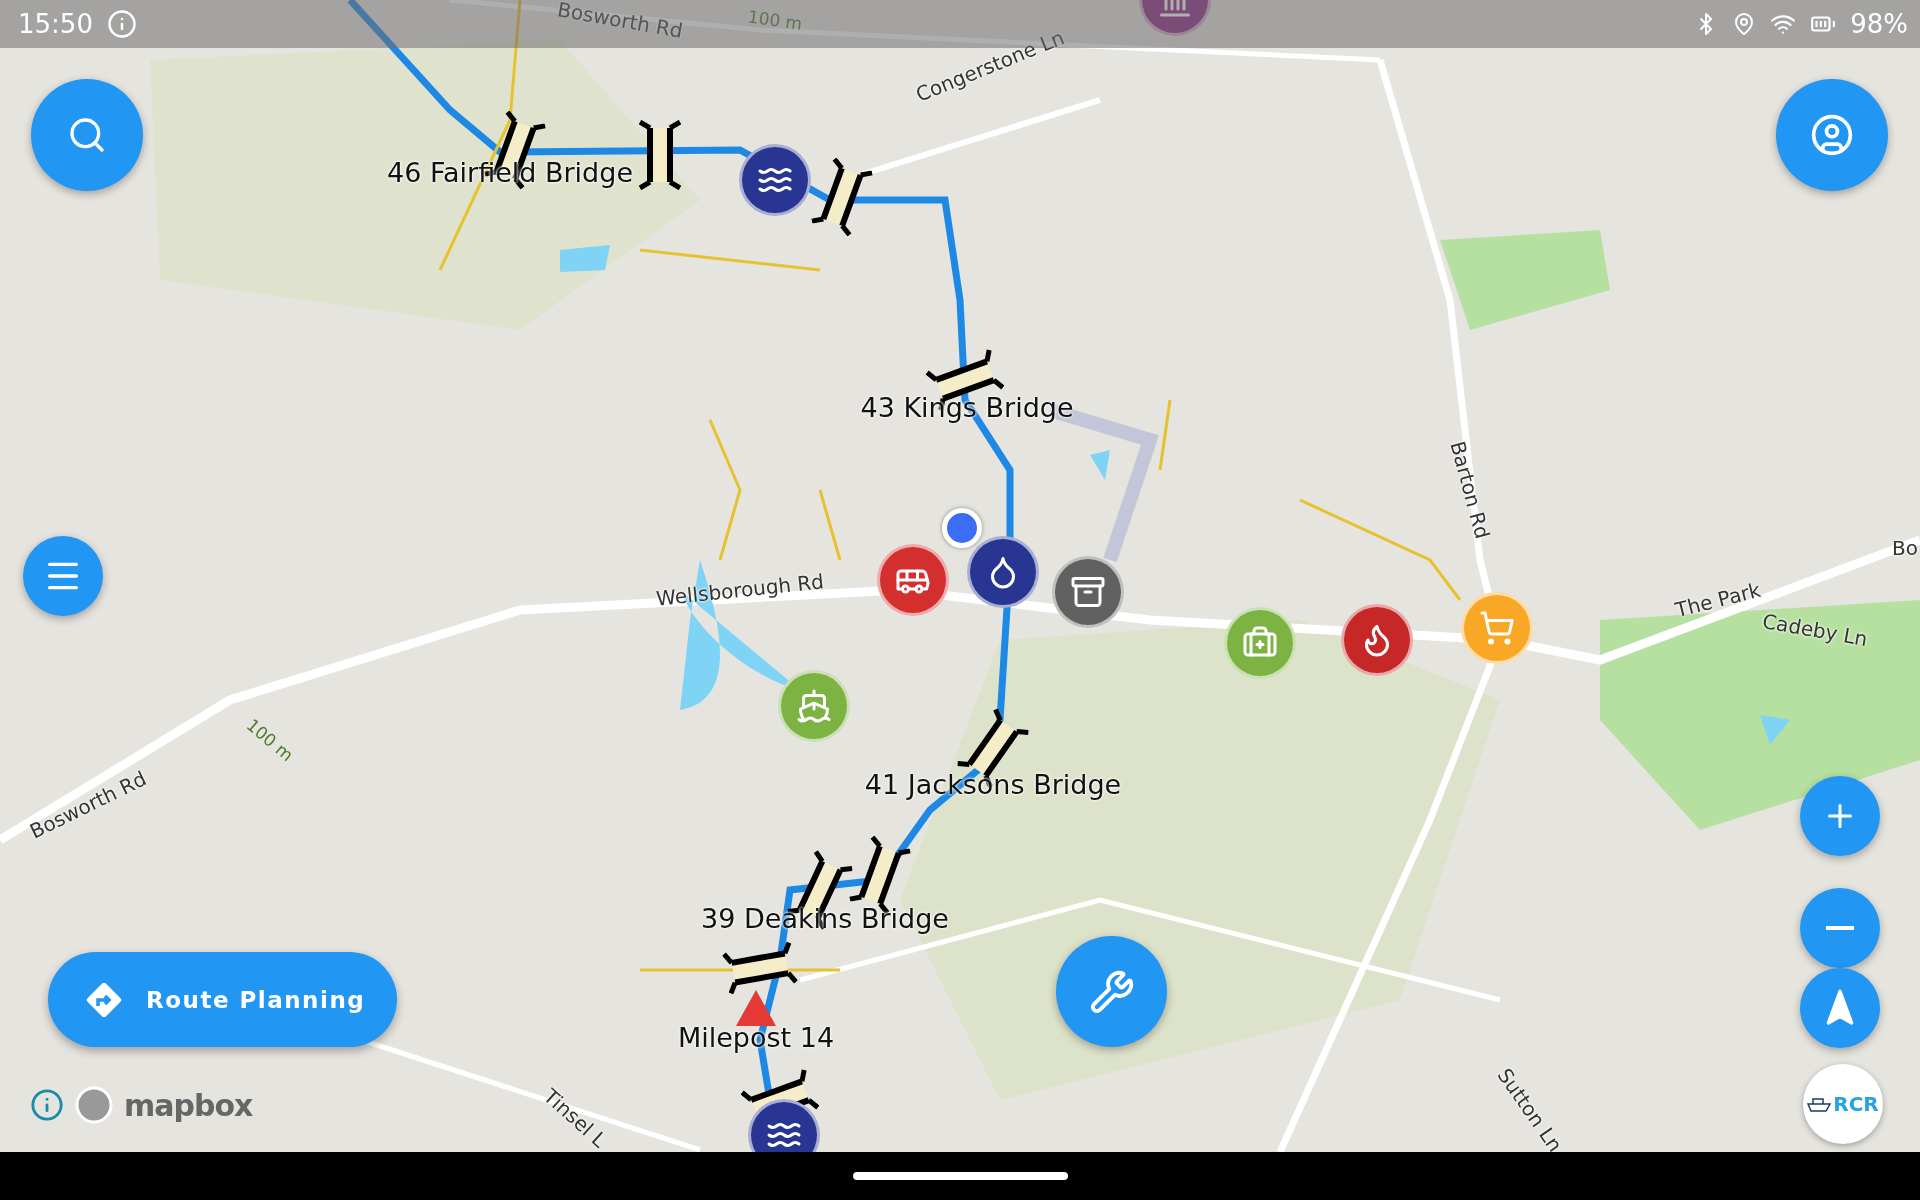 This screenshot has height=1200, width=1920. I want to click on minus-icon, so click(1840, 928).